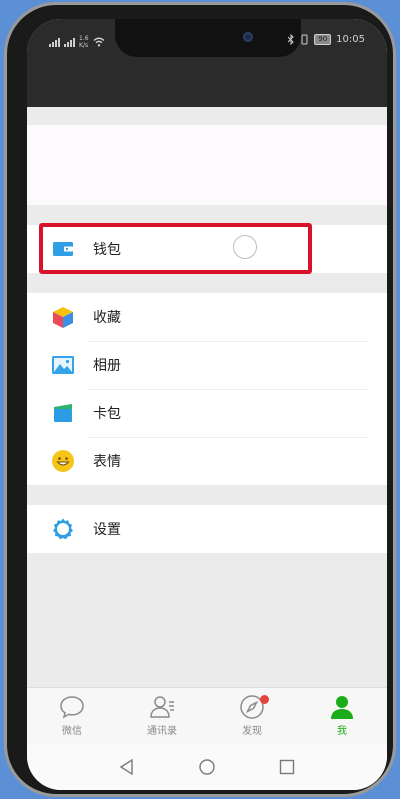  Describe the element at coordinates (342, 707) in the screenshot. I see `person-icon` at that location.